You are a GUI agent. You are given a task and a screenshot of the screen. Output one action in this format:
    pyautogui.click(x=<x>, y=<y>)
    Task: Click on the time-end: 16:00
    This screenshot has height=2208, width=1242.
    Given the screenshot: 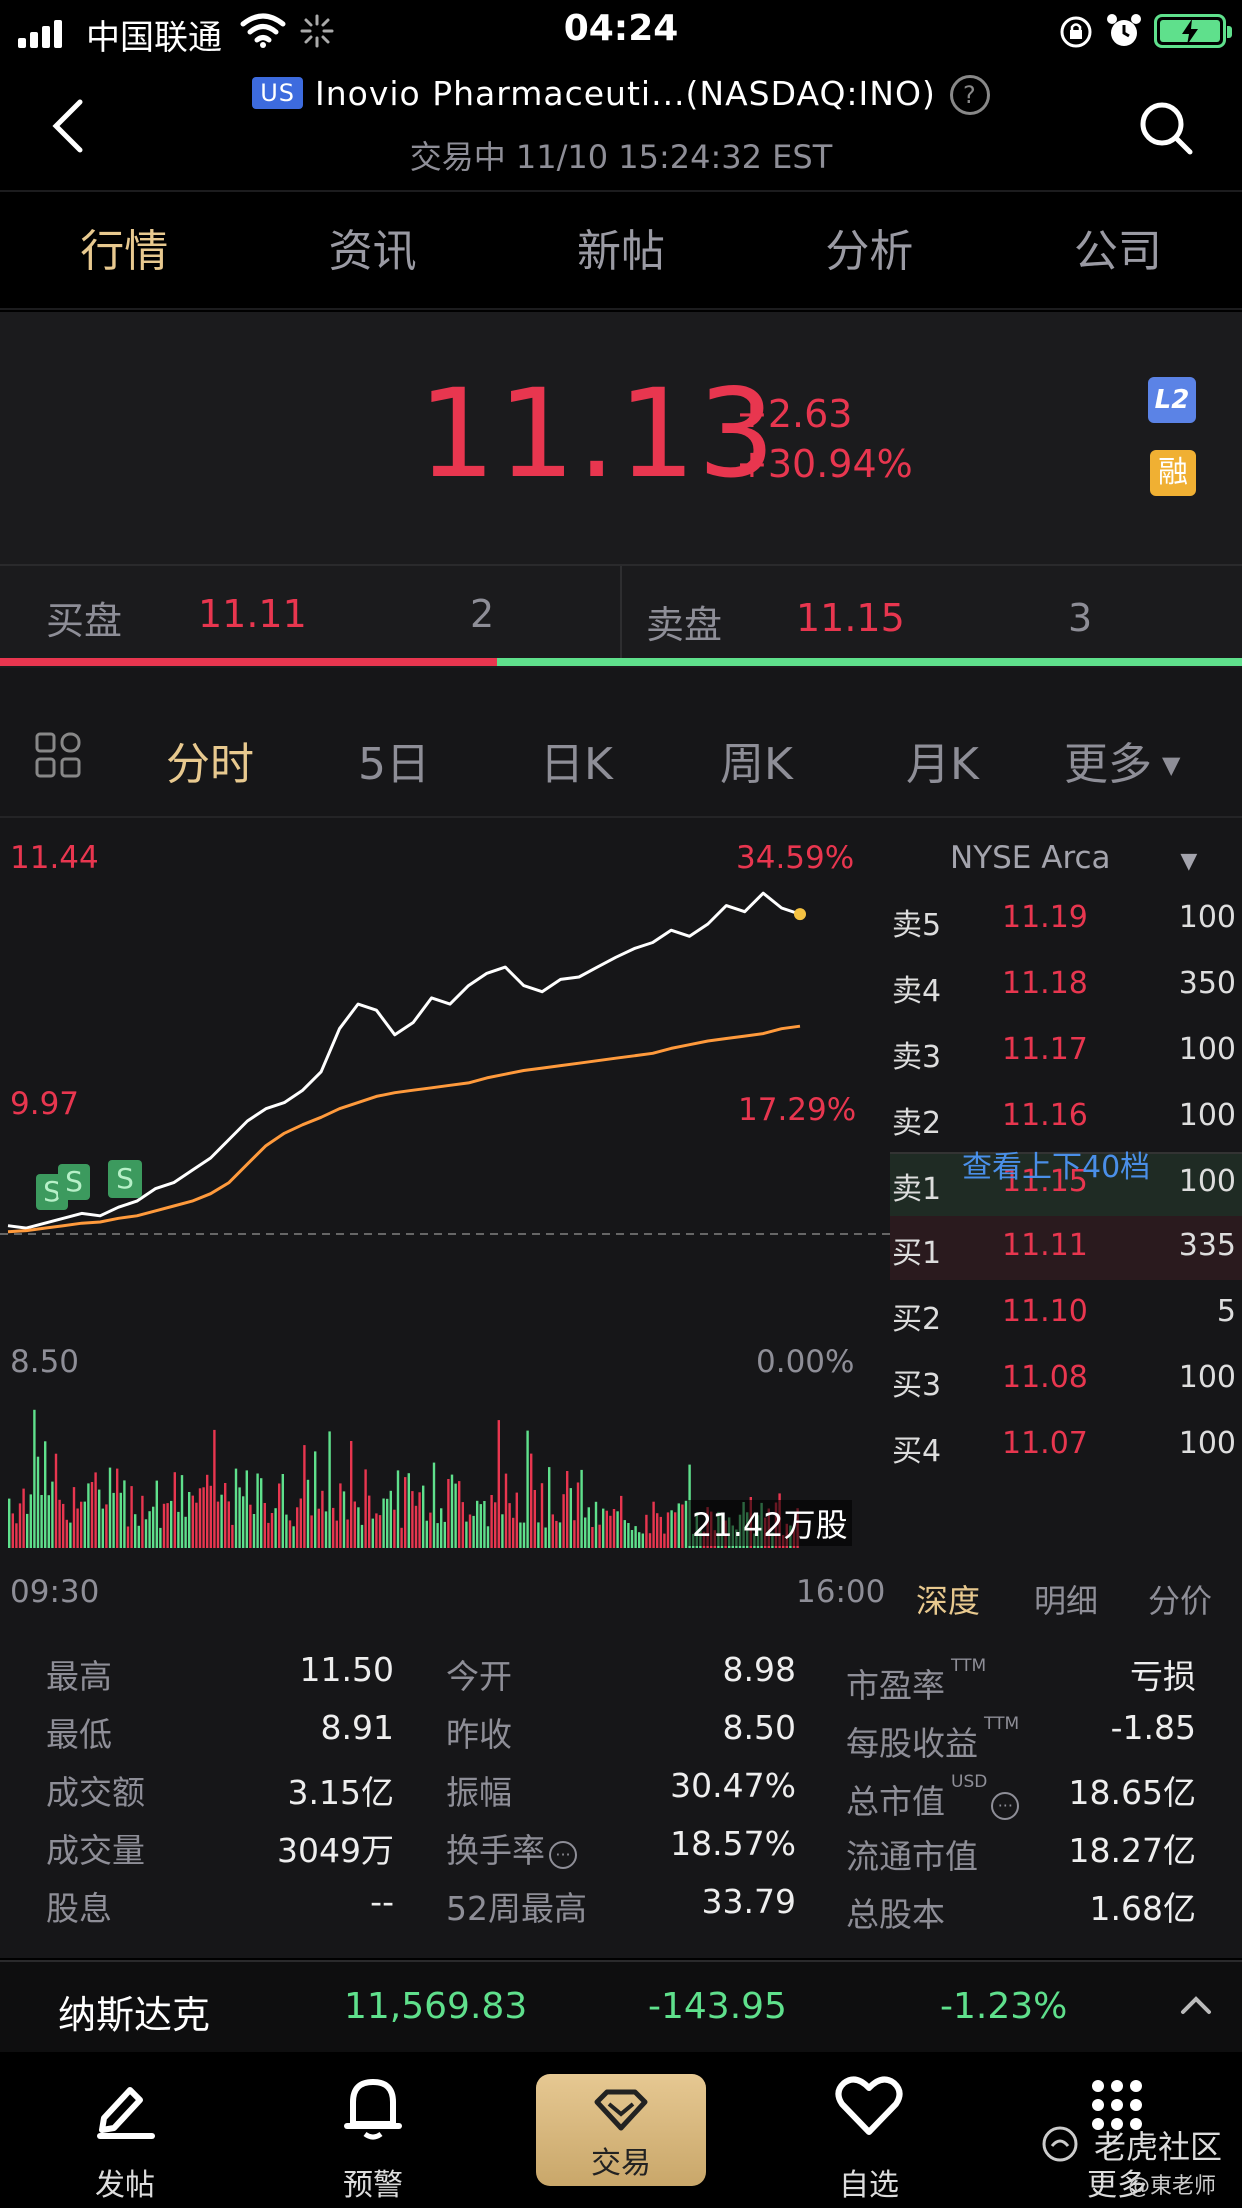 What is the action you would take?
    pyautogui.click(x=841, y=1592)
    